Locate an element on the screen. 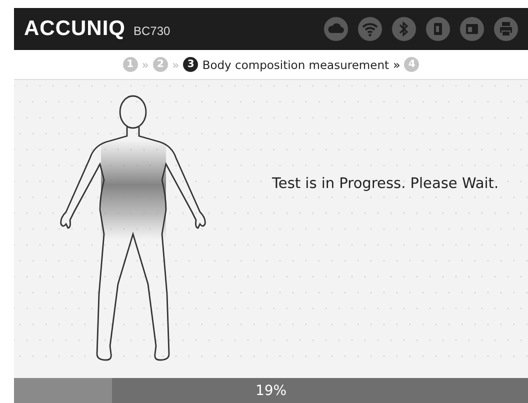 This screenshot has height=403, width=528. step-number: 1 is located at coordinates (130, 64).